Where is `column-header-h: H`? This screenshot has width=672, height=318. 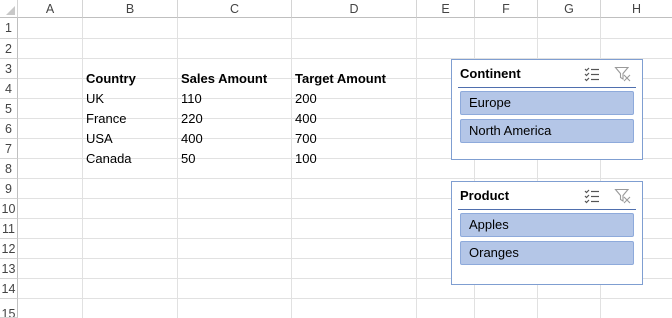
column-header-h: H is located at coordinates (636, 9).